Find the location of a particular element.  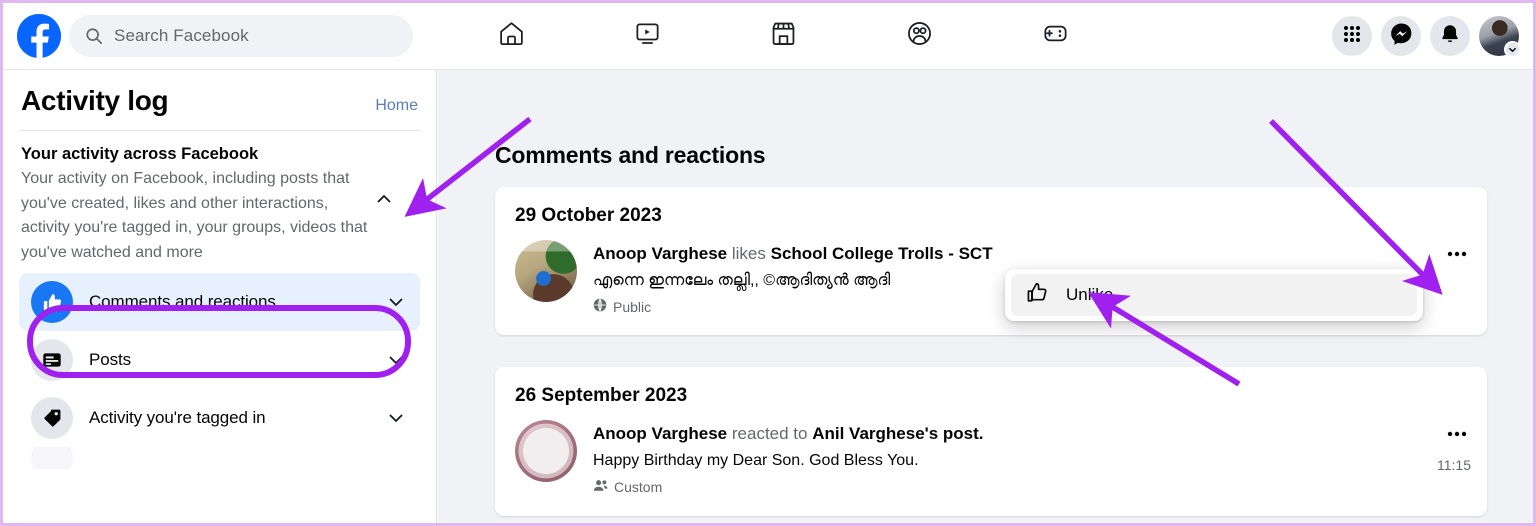

topbar-left: Search Facebook is located at coordinates (208, 36).